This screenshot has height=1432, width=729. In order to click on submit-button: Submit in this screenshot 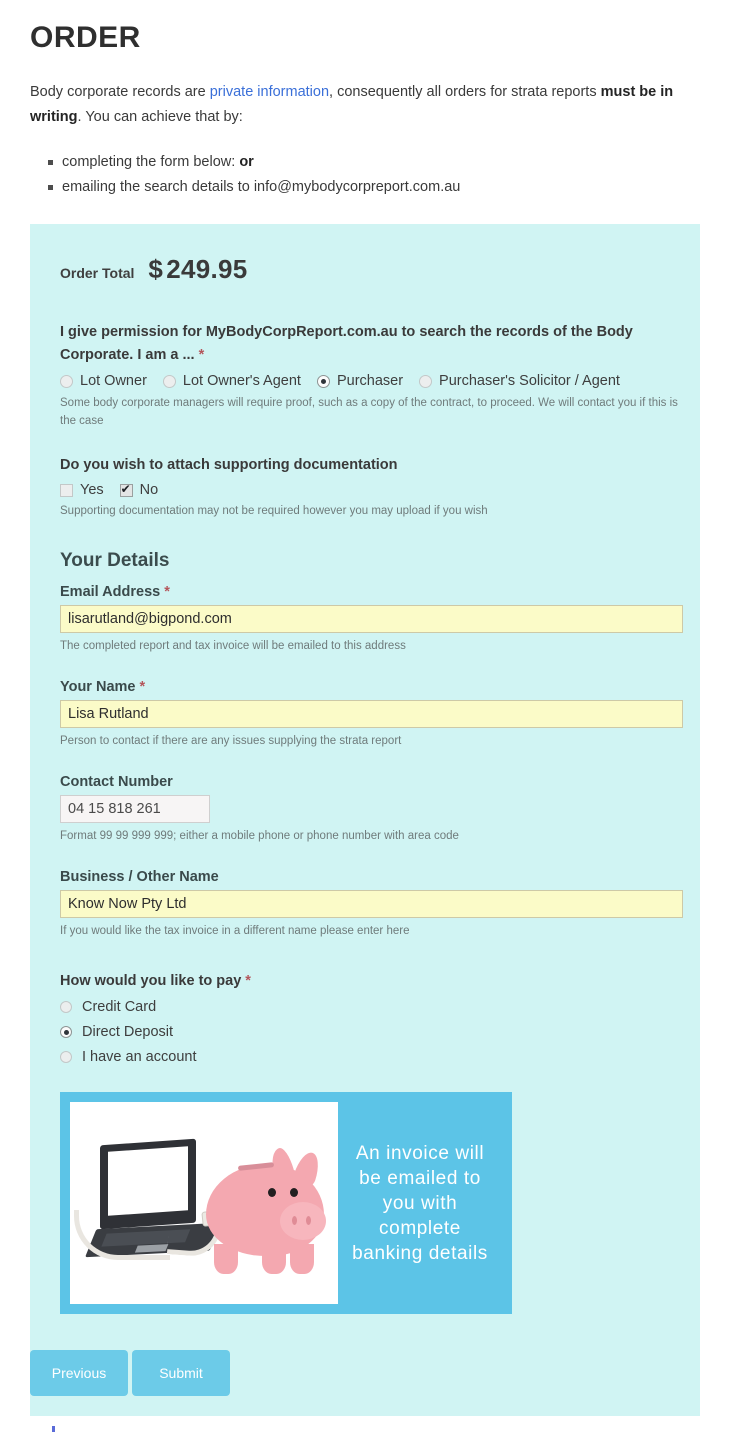, I will do `click(181, 1373)`.